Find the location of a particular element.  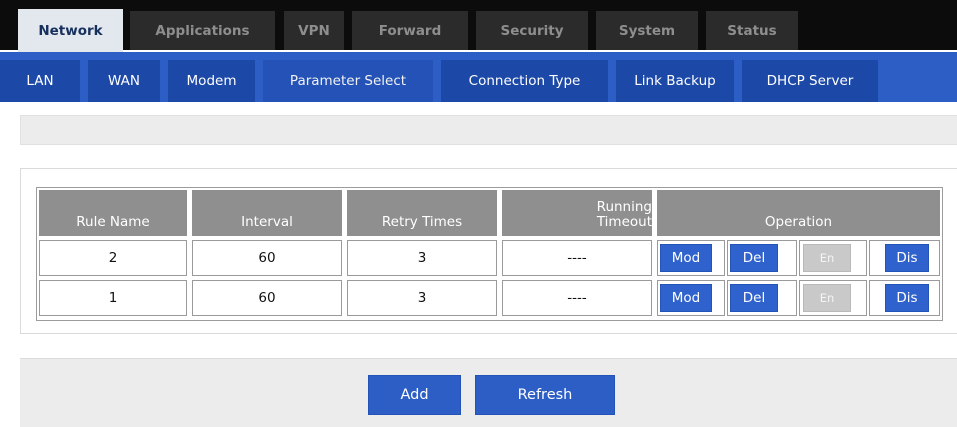

column-header-interval: Interval is located at coordinates (267, 213).